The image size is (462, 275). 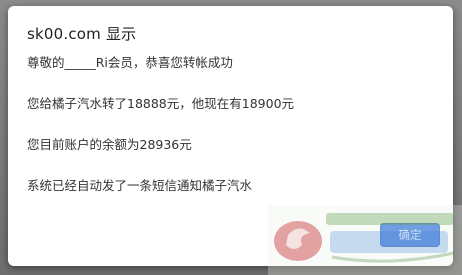 I want to click on dialog-title: sk00.com 显示, so click(x=82, y=34).